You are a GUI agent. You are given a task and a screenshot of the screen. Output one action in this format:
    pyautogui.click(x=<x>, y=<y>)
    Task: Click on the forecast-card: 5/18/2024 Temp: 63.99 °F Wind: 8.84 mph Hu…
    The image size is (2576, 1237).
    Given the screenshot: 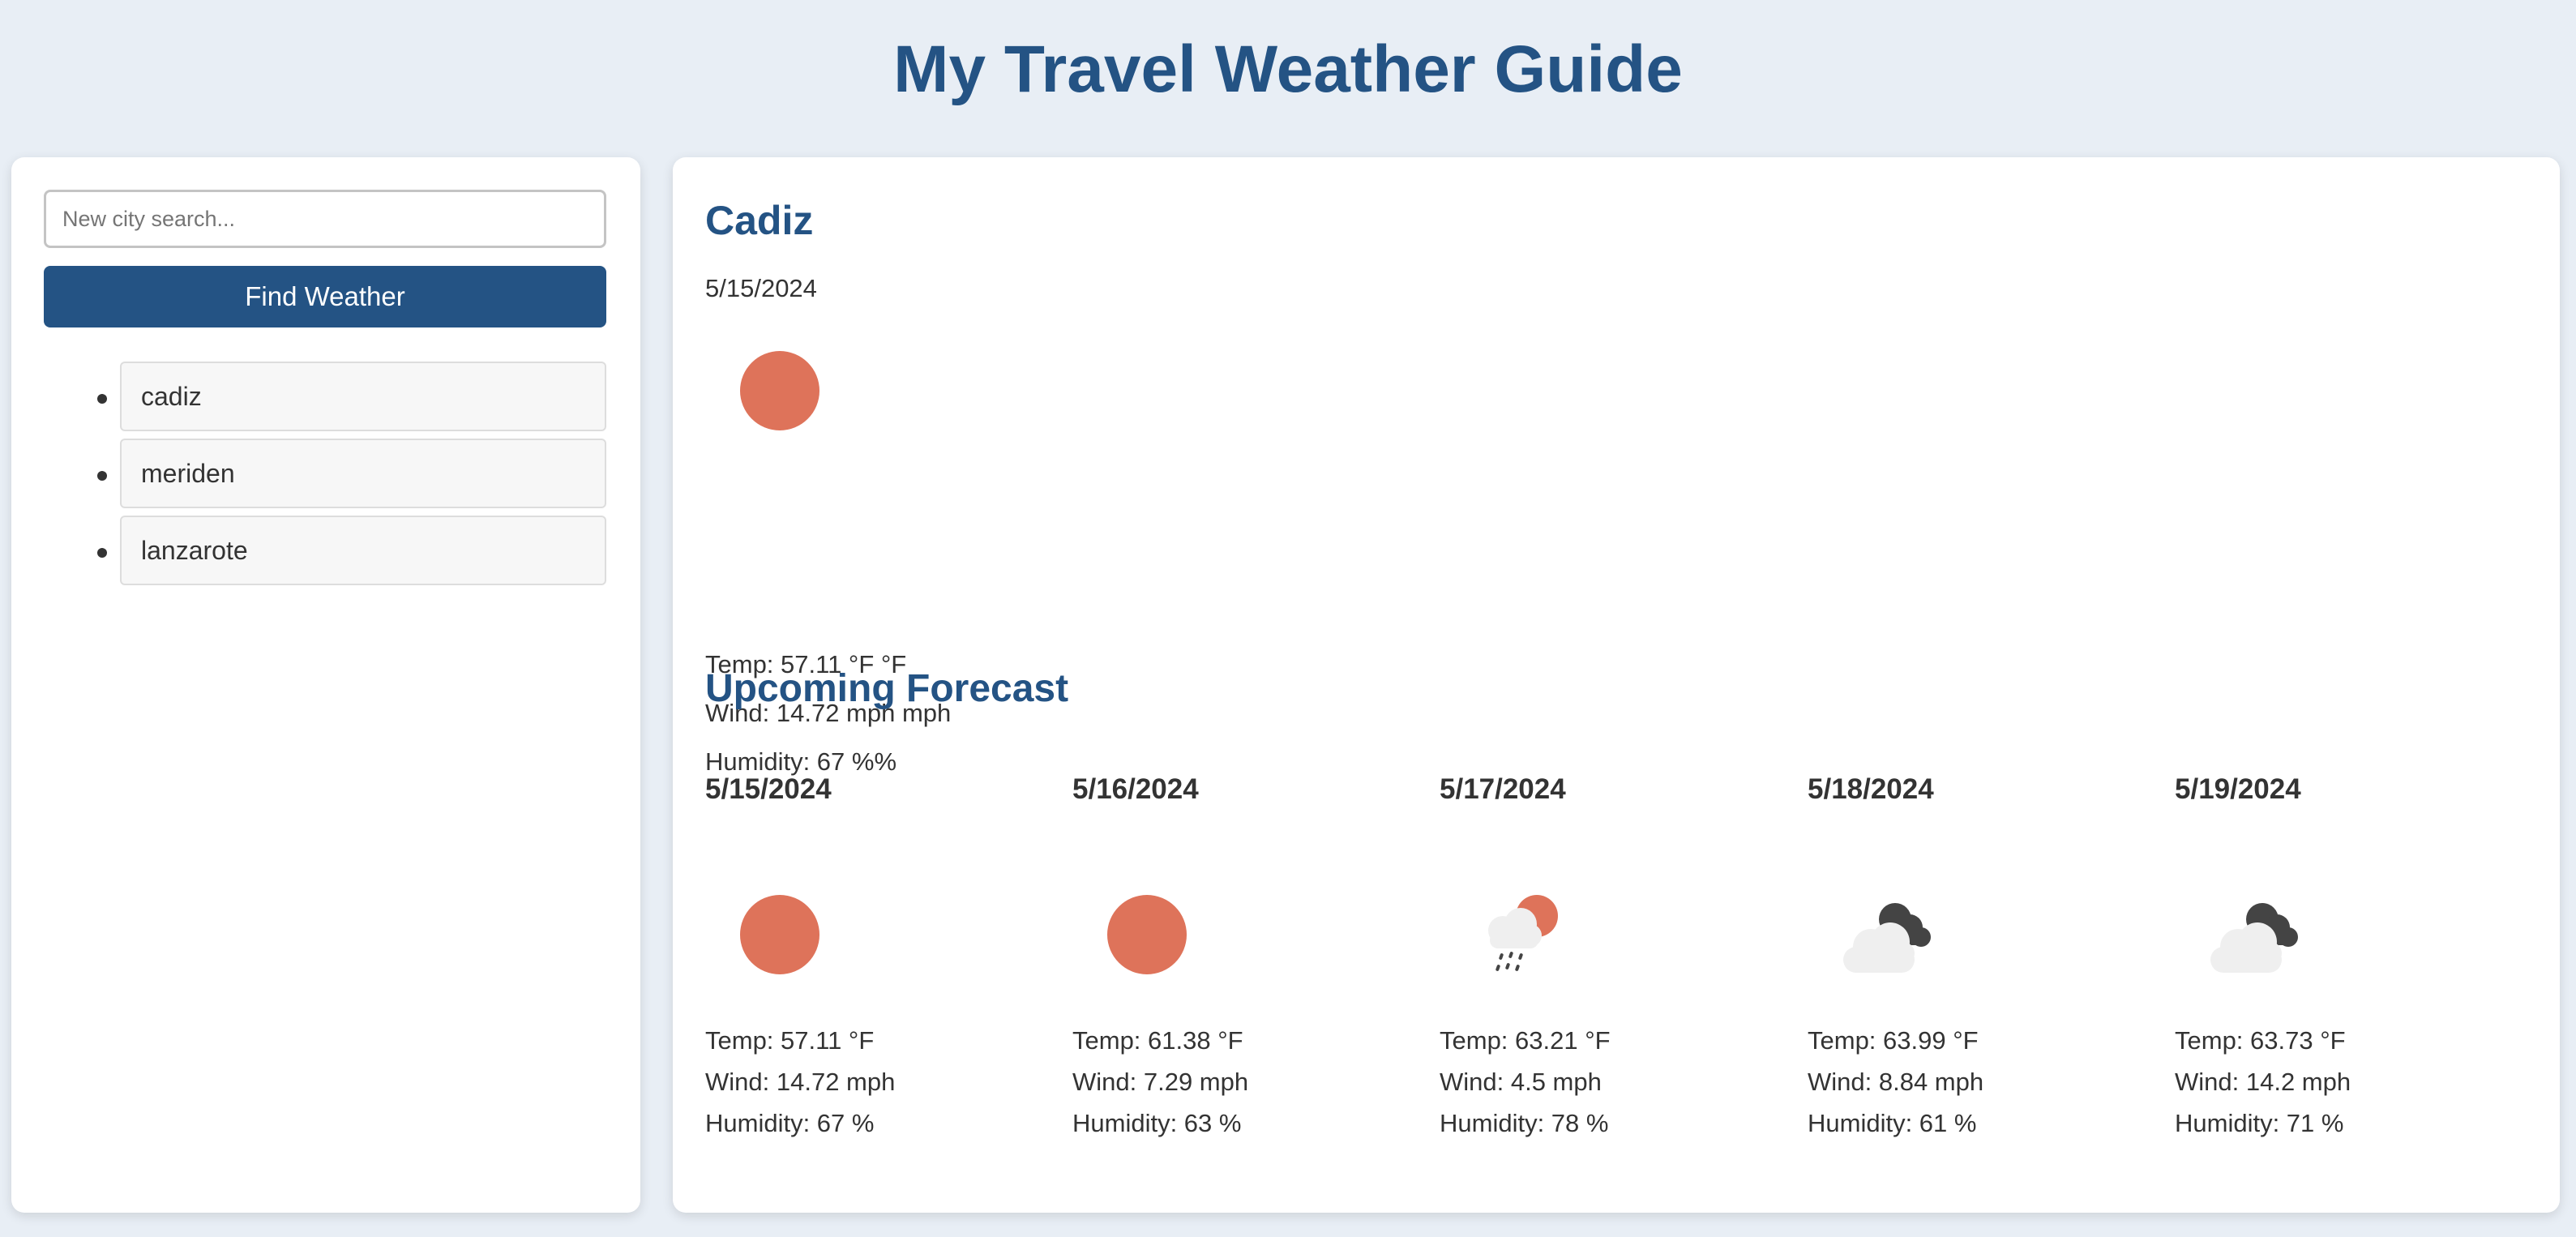 What is the action you would take?
    pyautogui.click(x=1978, y=685)
    